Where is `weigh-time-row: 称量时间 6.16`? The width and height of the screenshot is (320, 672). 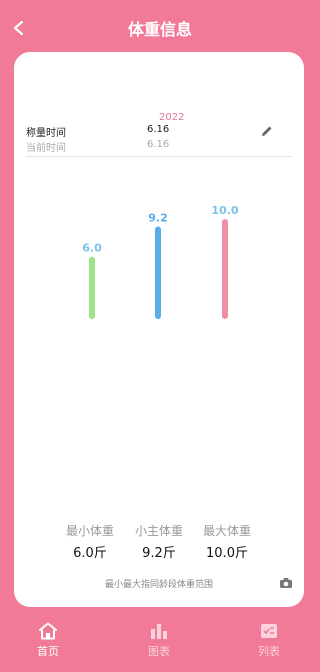
weigh-time-row: 称量时间 6.16 is located at coordinates (159, 131).